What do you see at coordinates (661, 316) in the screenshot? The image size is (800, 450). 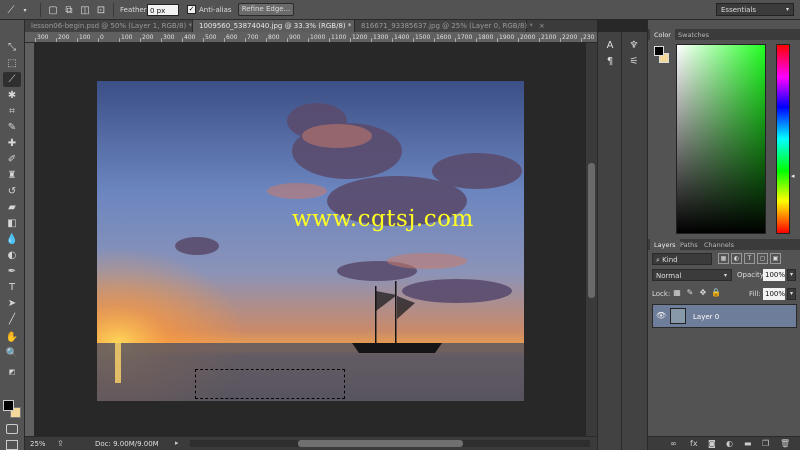 I see `eye-icon: 👁` at bounding box center [661, 316].